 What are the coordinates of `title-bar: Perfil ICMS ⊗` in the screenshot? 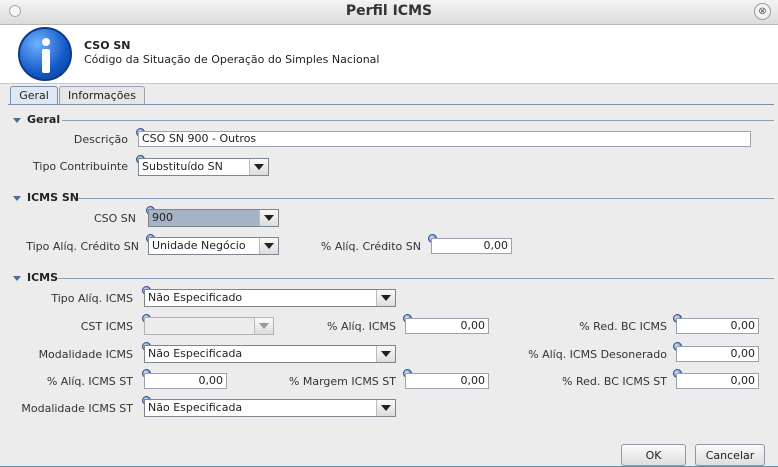 It's located at (389, 12).